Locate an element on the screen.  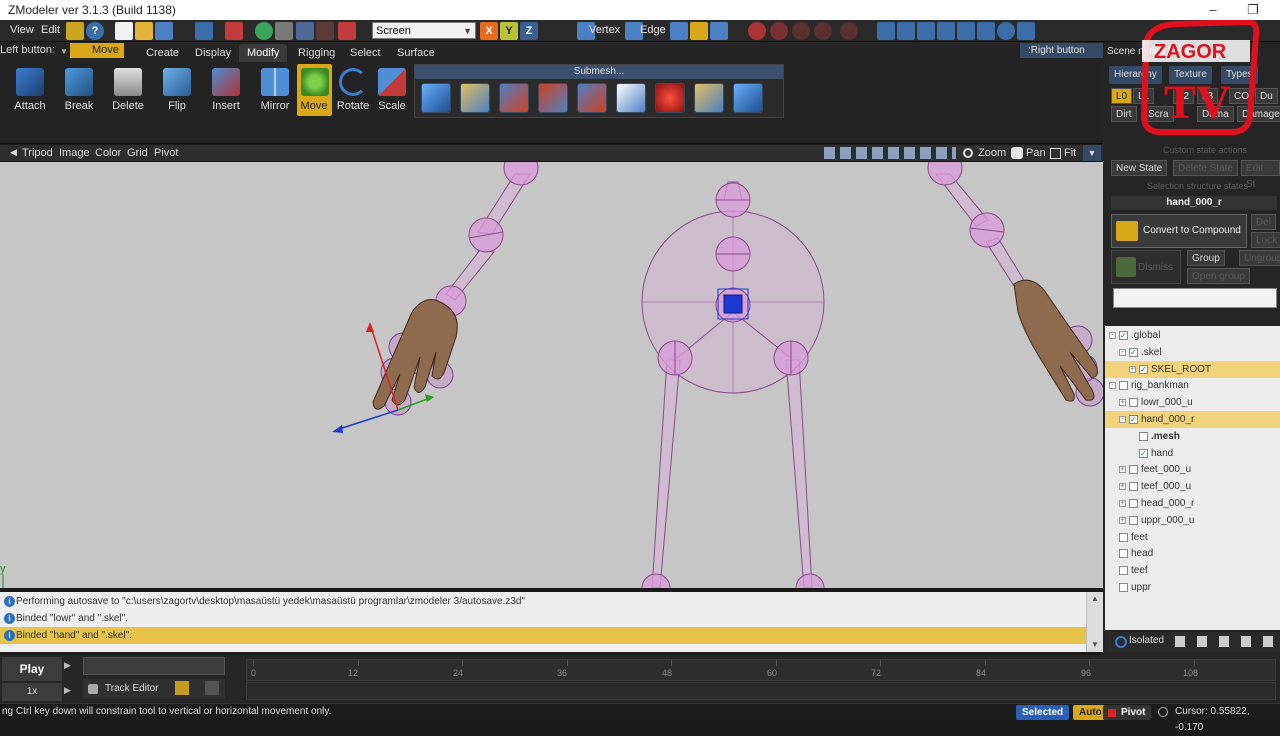
view-user-icon is located at coordinates (966, 31).